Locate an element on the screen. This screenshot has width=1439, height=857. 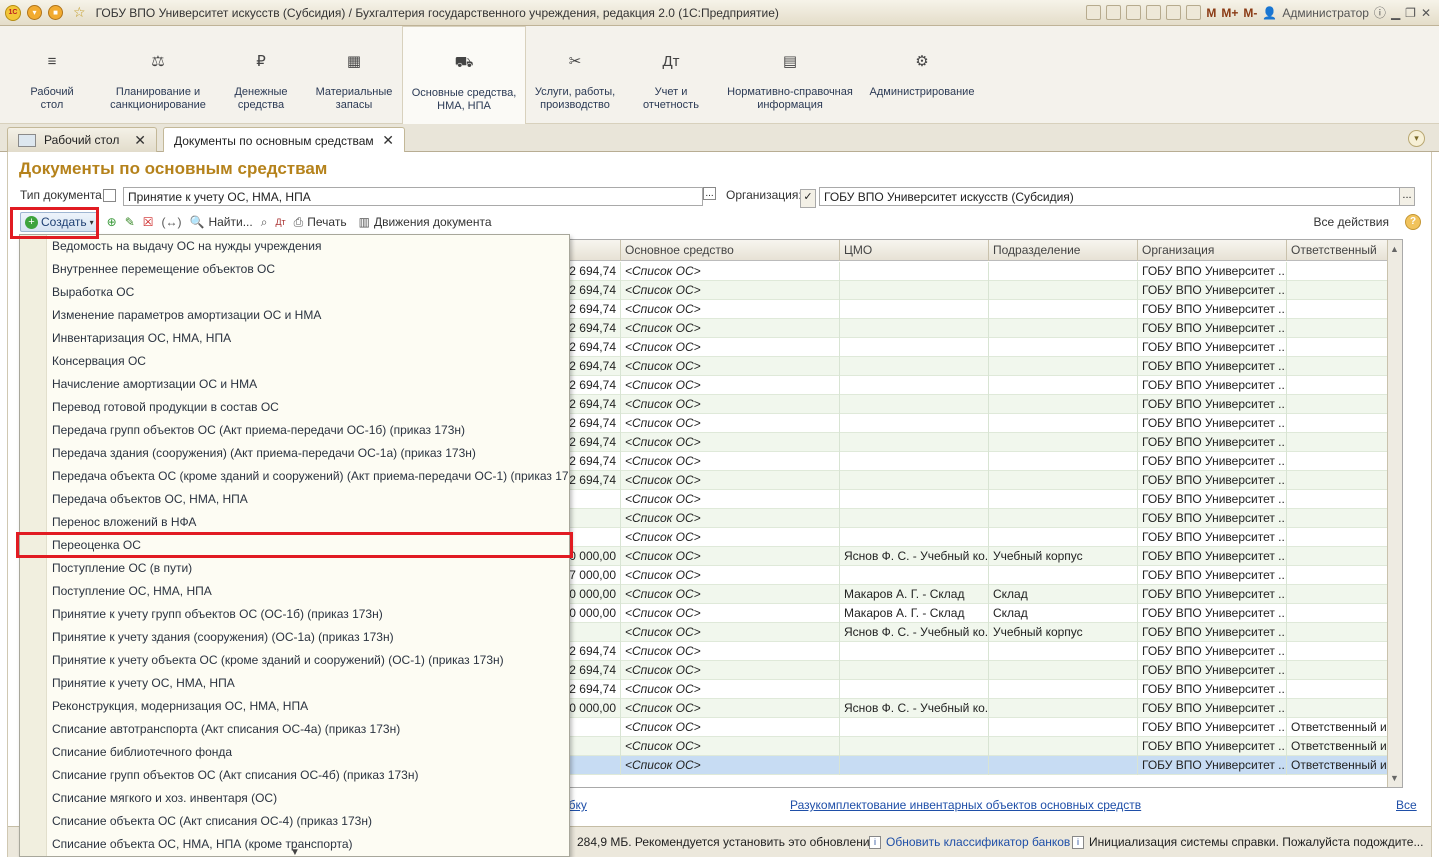
column-header: ЦМО is located at coordinates (913, 250).